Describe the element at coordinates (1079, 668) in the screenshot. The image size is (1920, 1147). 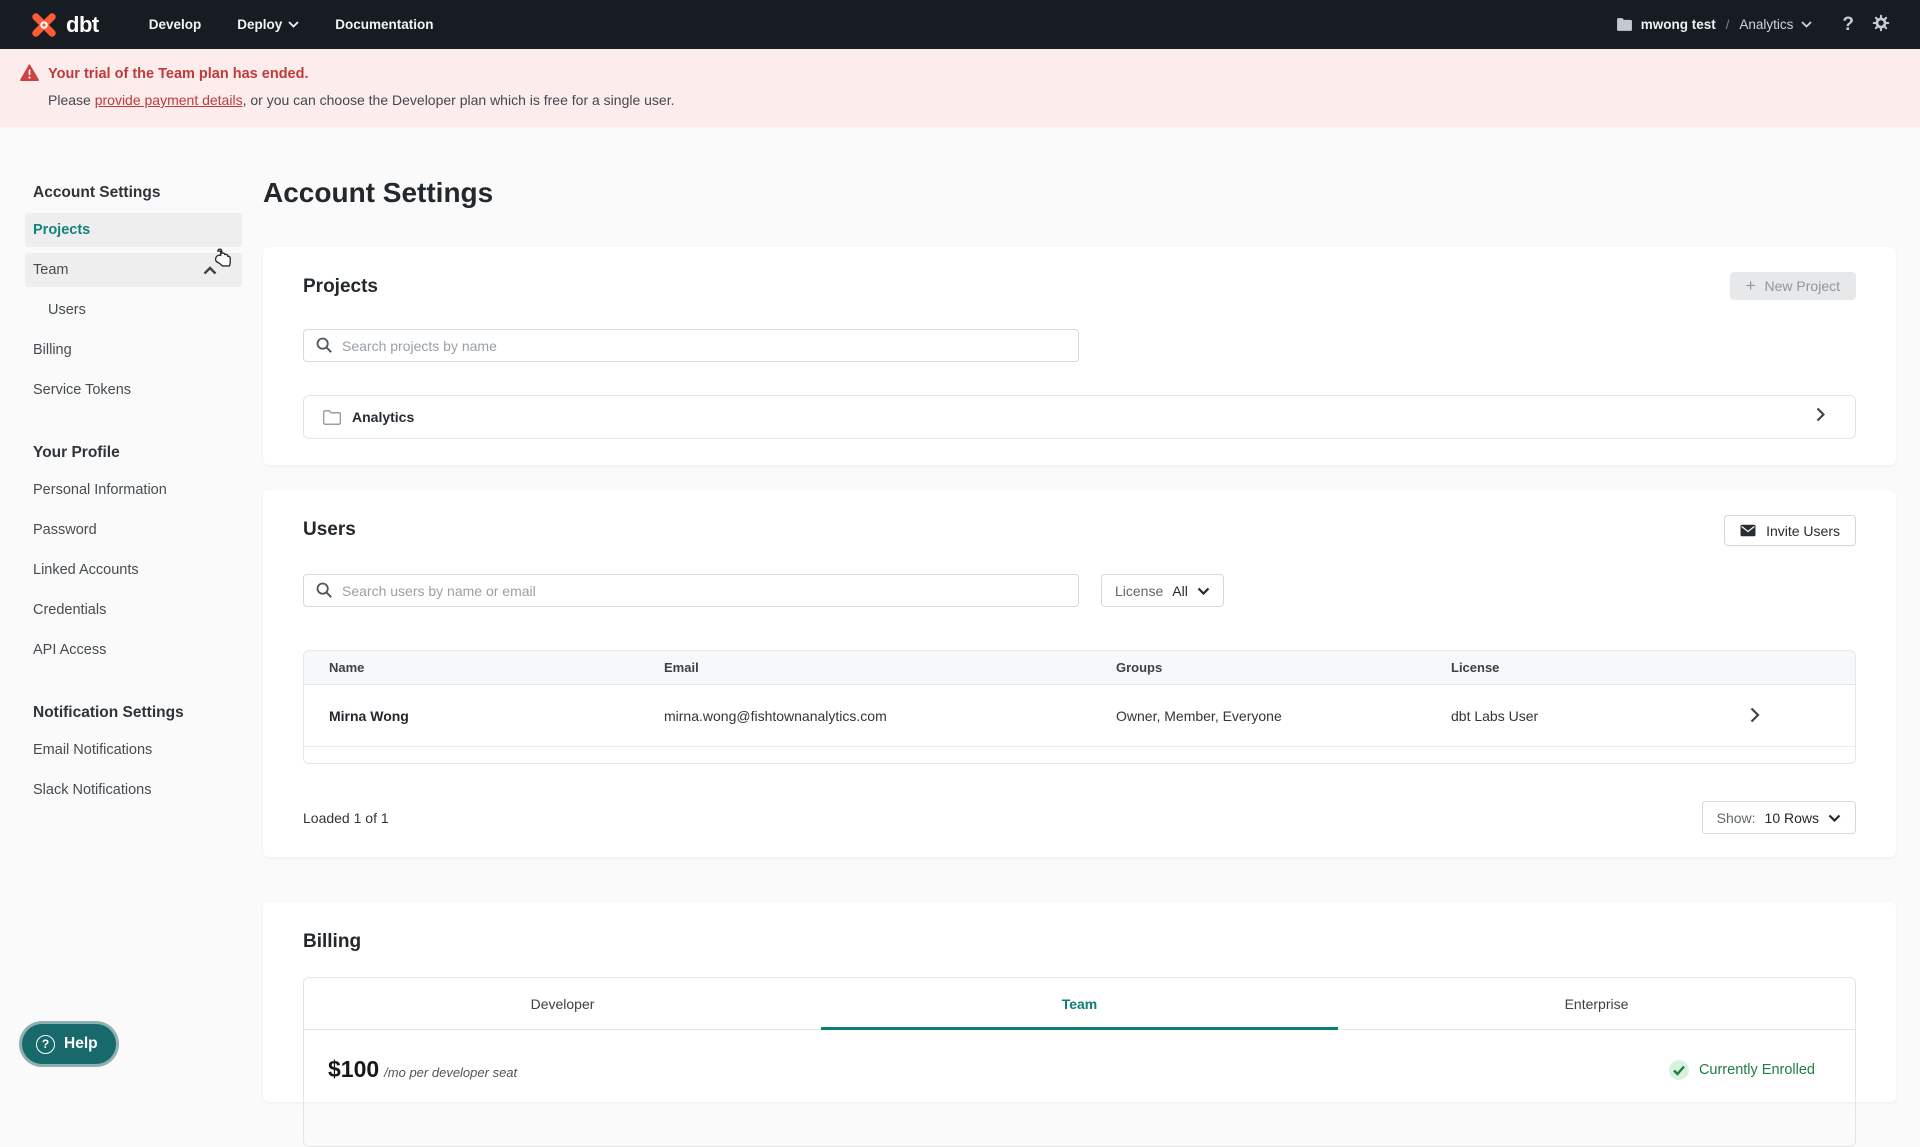
I see `users-table-header: Name Email Groups License` at that location.